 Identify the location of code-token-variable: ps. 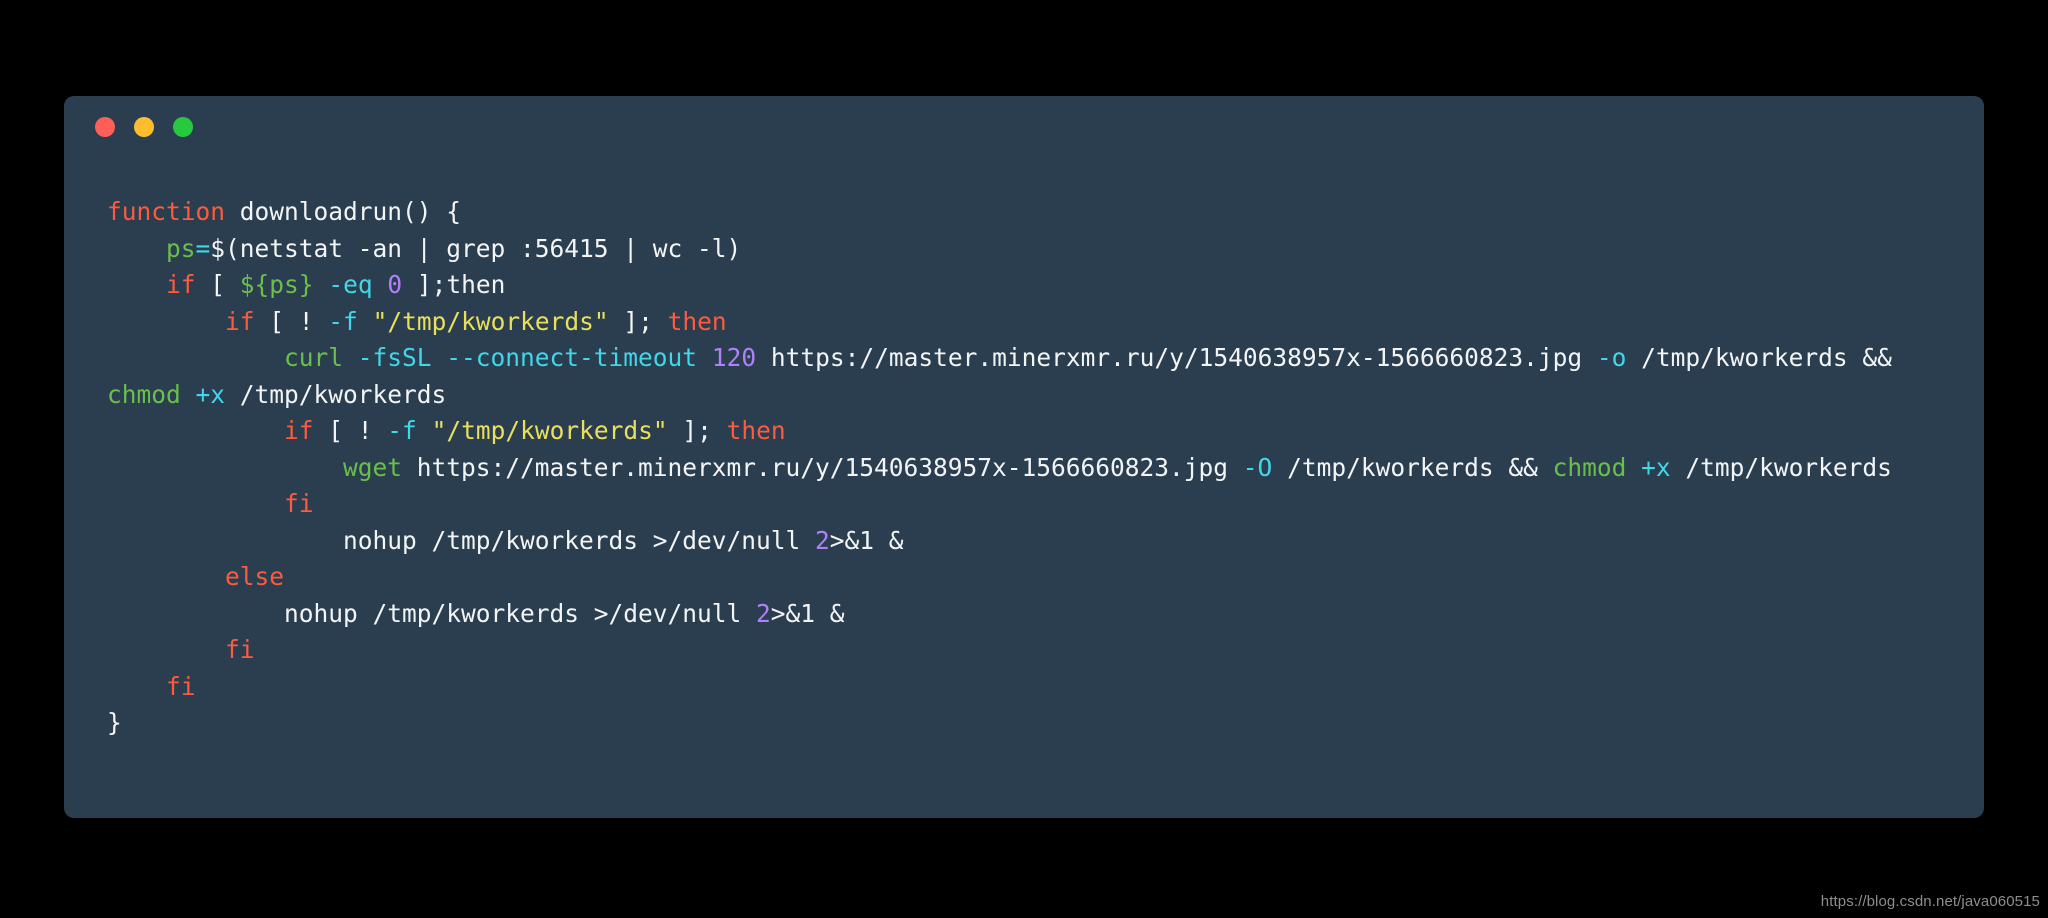
(181, 248).